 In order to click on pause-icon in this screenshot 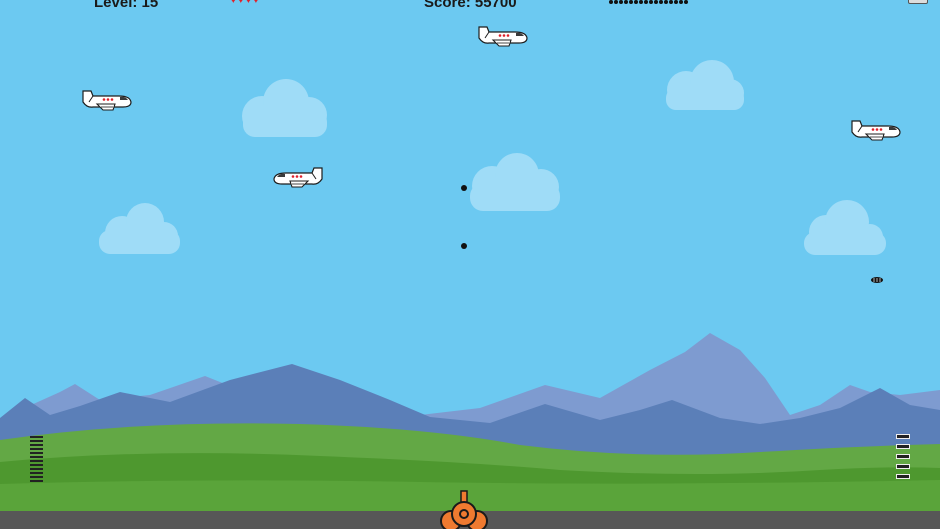, I will do `click(918, 2)`.